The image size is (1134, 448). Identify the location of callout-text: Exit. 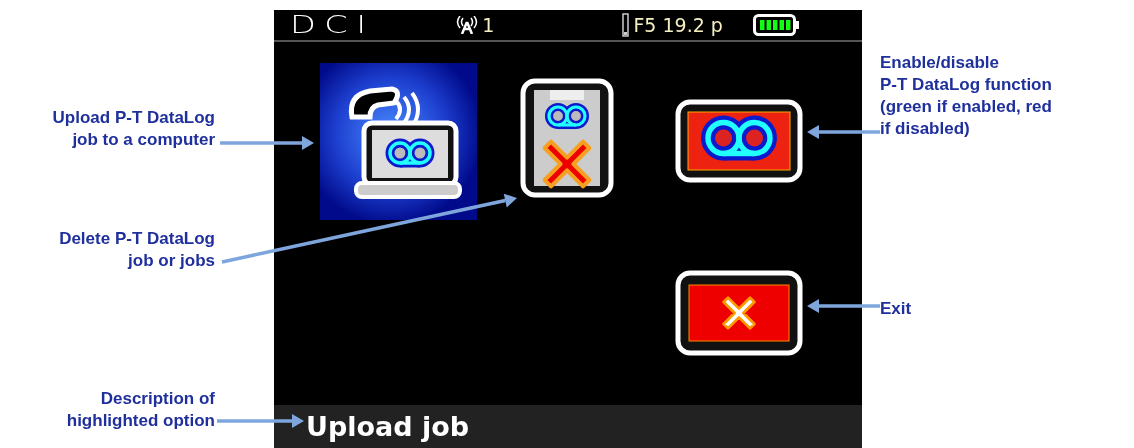
(896, 309).